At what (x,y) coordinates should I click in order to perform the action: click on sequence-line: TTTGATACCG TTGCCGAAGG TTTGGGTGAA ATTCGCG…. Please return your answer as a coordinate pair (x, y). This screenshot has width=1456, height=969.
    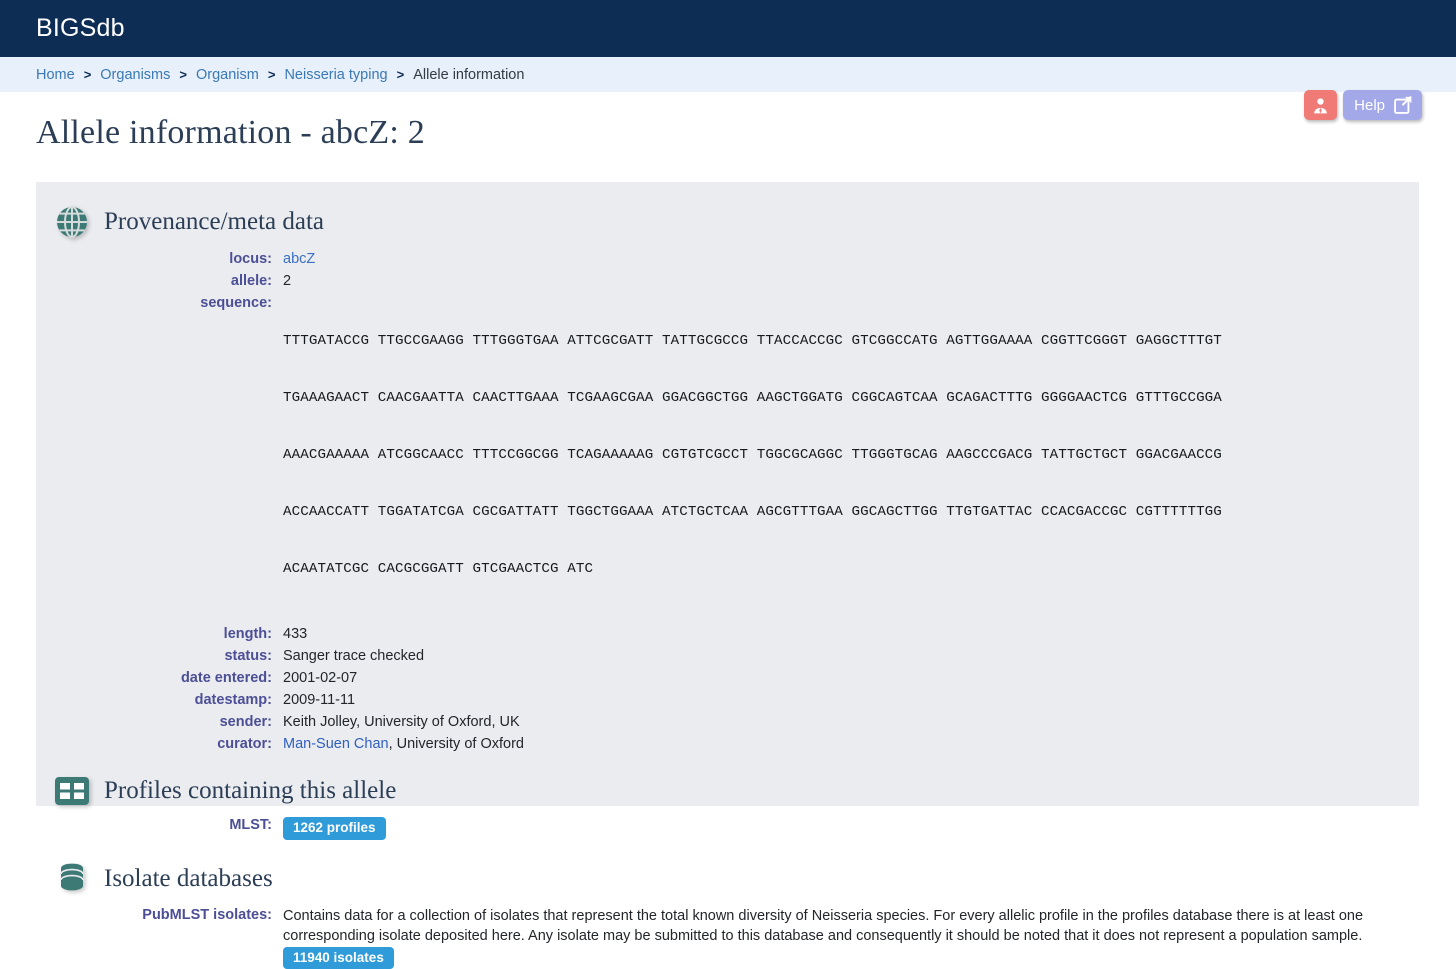
    Looking at the image, I should click on (752, 341).